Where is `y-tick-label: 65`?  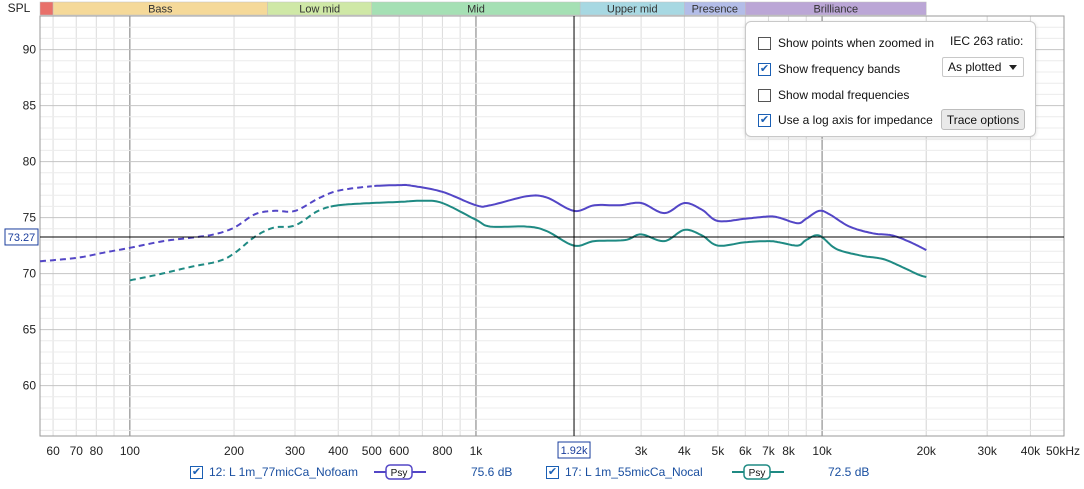
y-tick-label: 65 is located at coordinates (30, 330).